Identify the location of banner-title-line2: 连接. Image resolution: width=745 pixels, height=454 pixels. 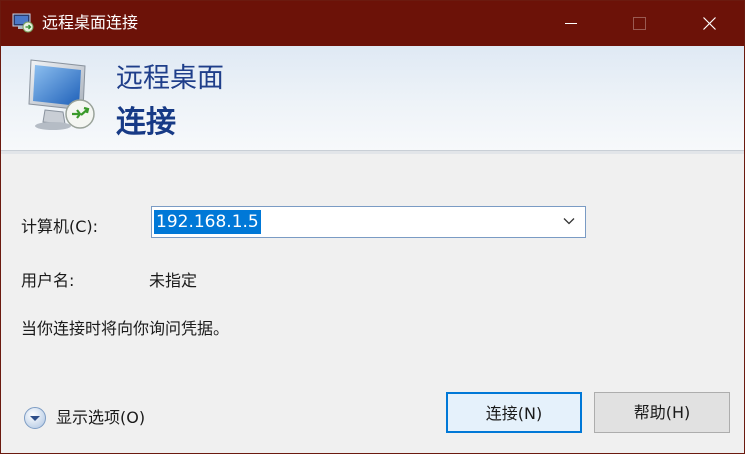
(146, 122).